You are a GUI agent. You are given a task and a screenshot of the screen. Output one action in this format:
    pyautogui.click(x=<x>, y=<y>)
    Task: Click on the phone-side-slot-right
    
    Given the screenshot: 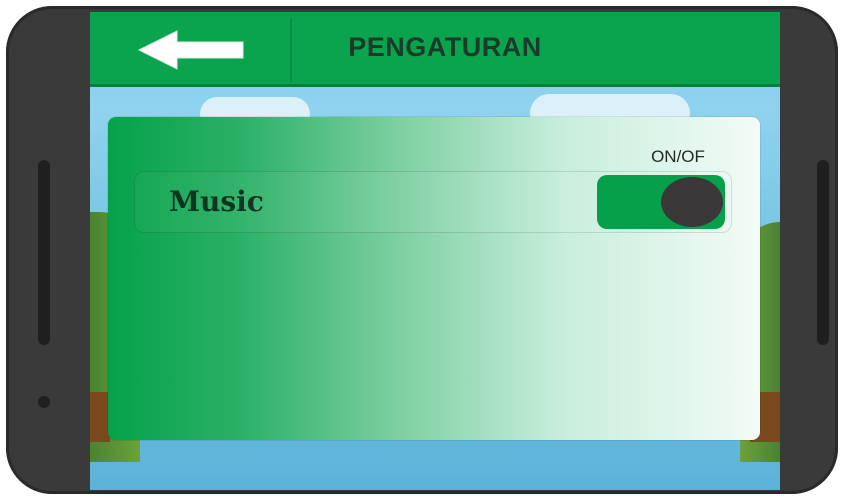 What is the action you would take?
    pyautogui.click(x=823, y=252)
    